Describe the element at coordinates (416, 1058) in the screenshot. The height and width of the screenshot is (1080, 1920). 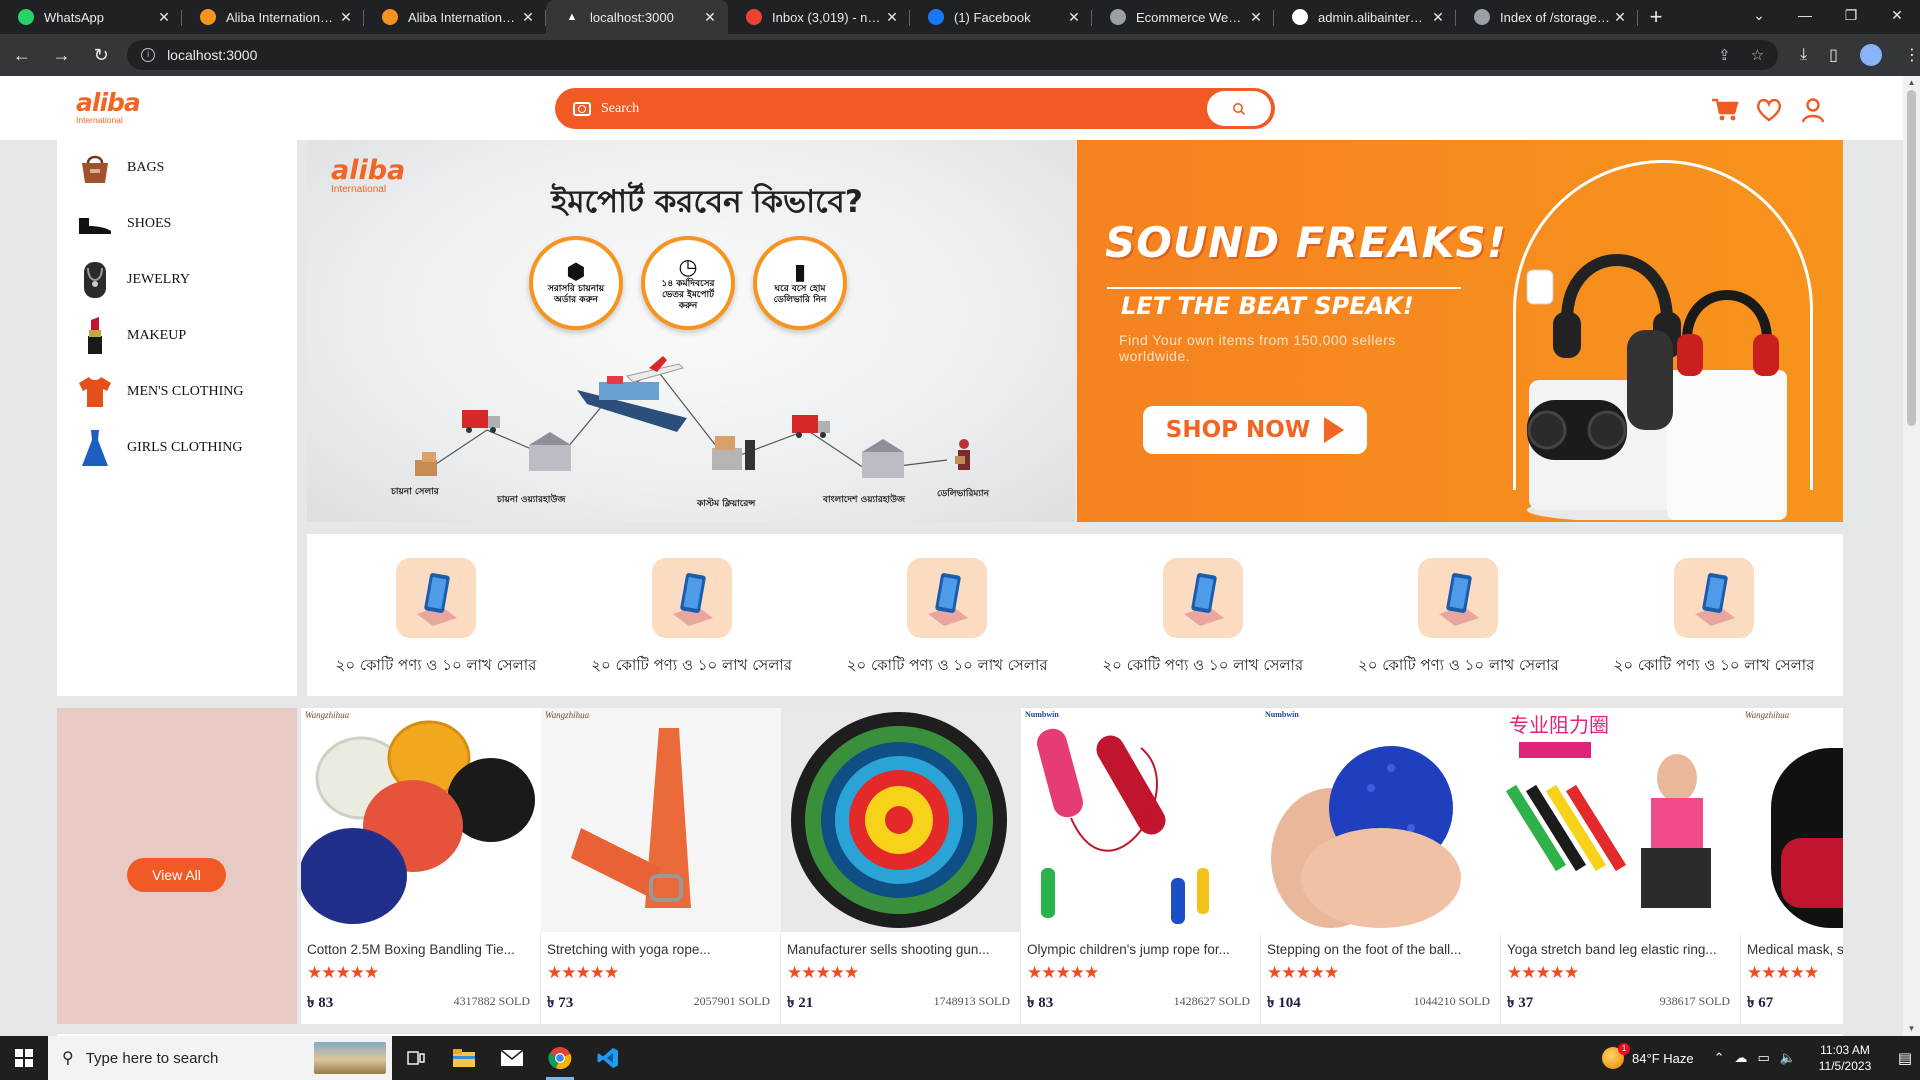
I see `task-view-icon` at that location.